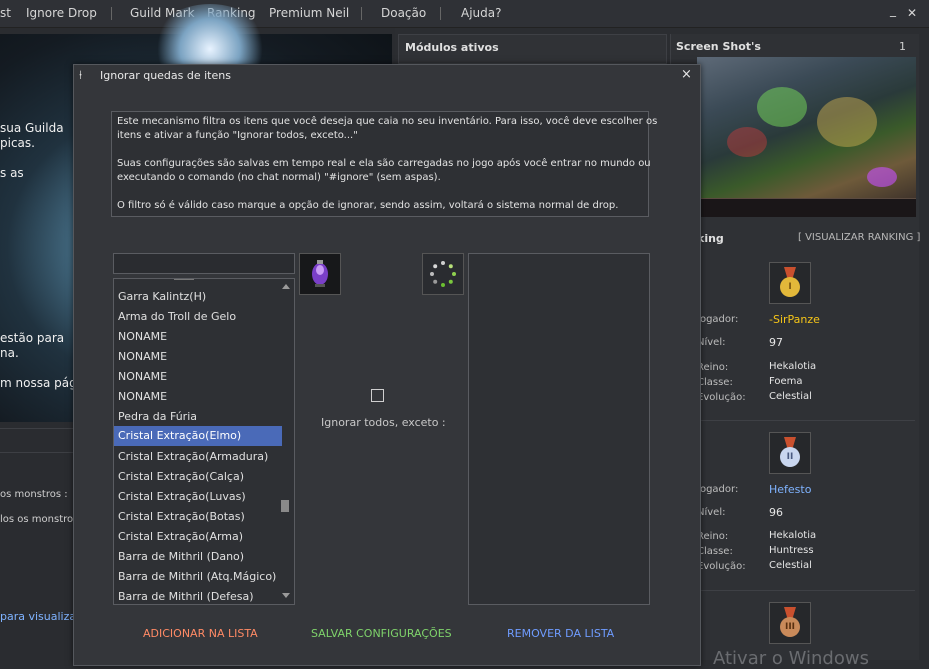 Image resolution: width=929 pixels, height=669 pixels. I want to click on active-modules-header: Módulos ativos, so click(532, 49).